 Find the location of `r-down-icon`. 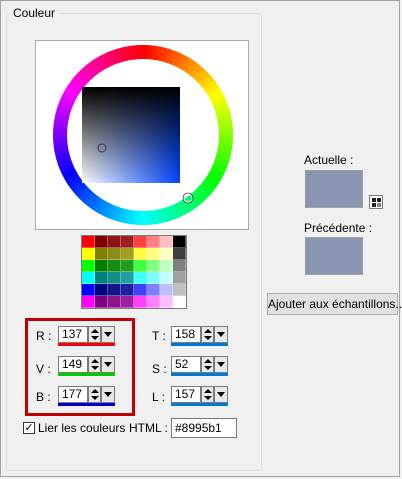

r-down-icon is located at coordinates (95, 338).